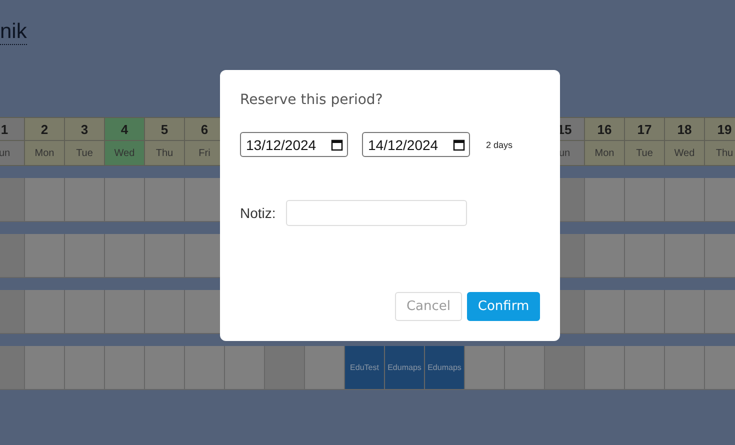 The width and height of the screenshot is (735, 445). I want to click on day-number: 1, so click(12, 129).